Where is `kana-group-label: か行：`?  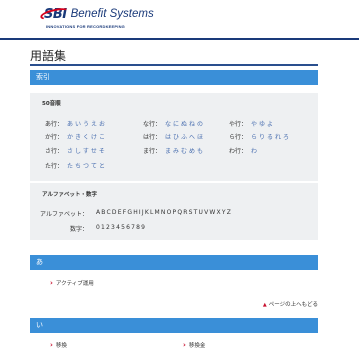
kana-group-label: か行： is located at coordinates (54, 137).